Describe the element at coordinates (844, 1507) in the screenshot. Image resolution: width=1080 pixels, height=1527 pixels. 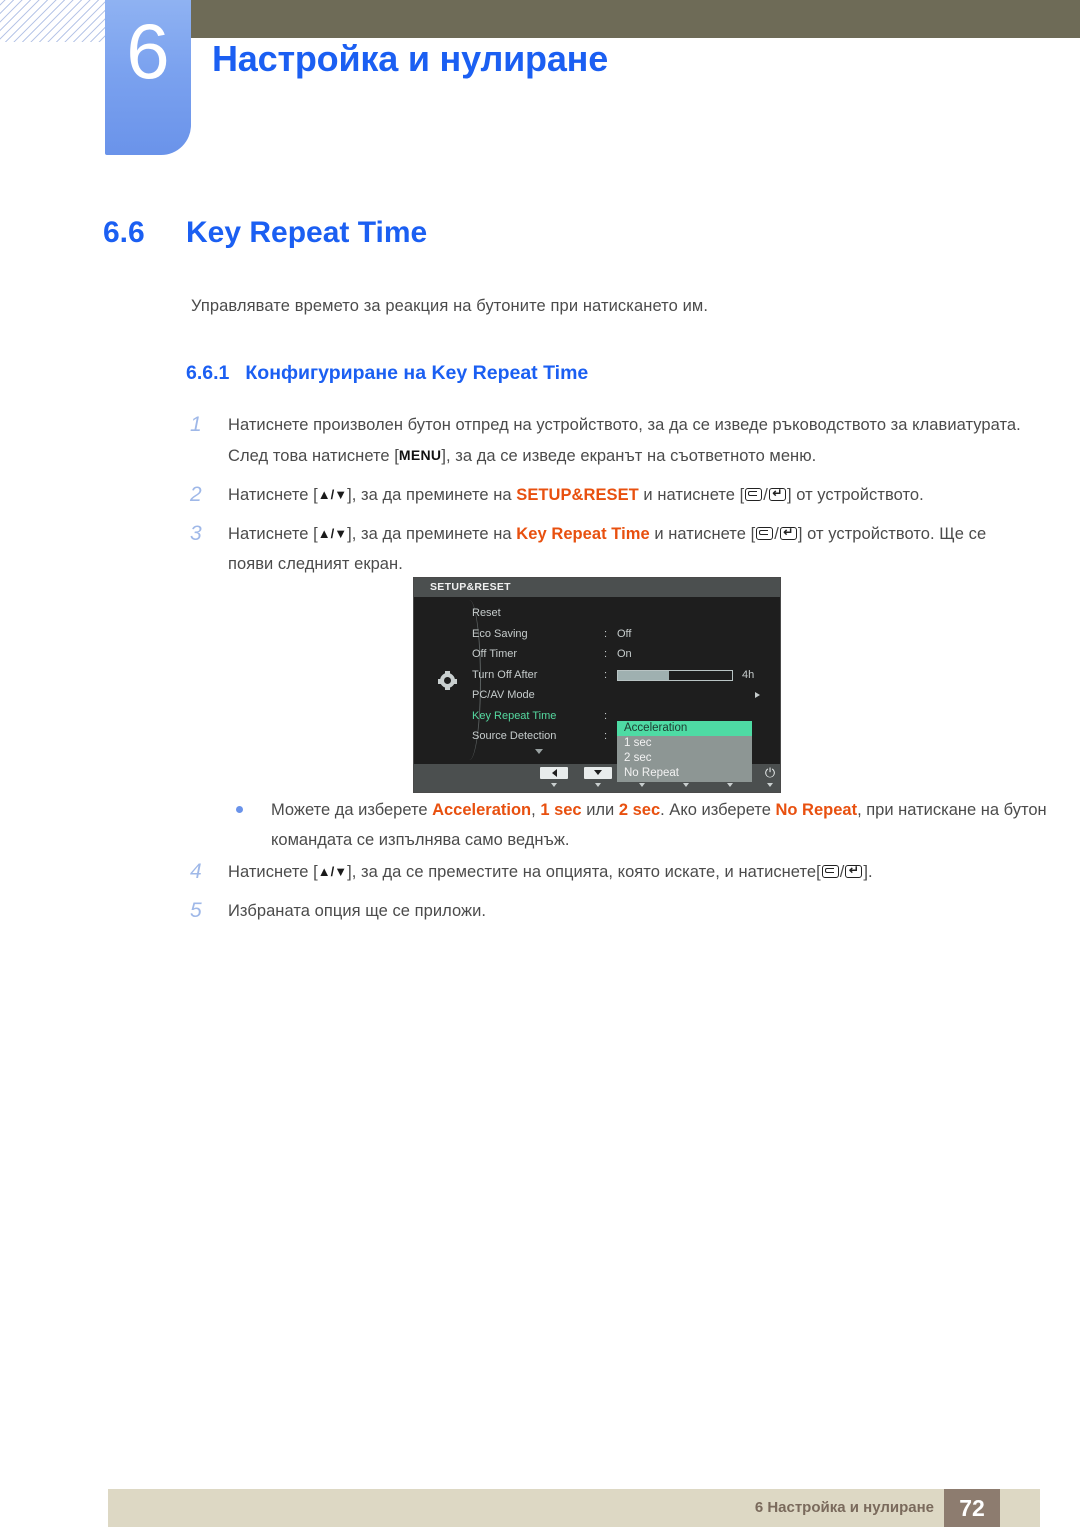
I see `footer-chapter-label: 6 Настройка и нулиране` at that location.